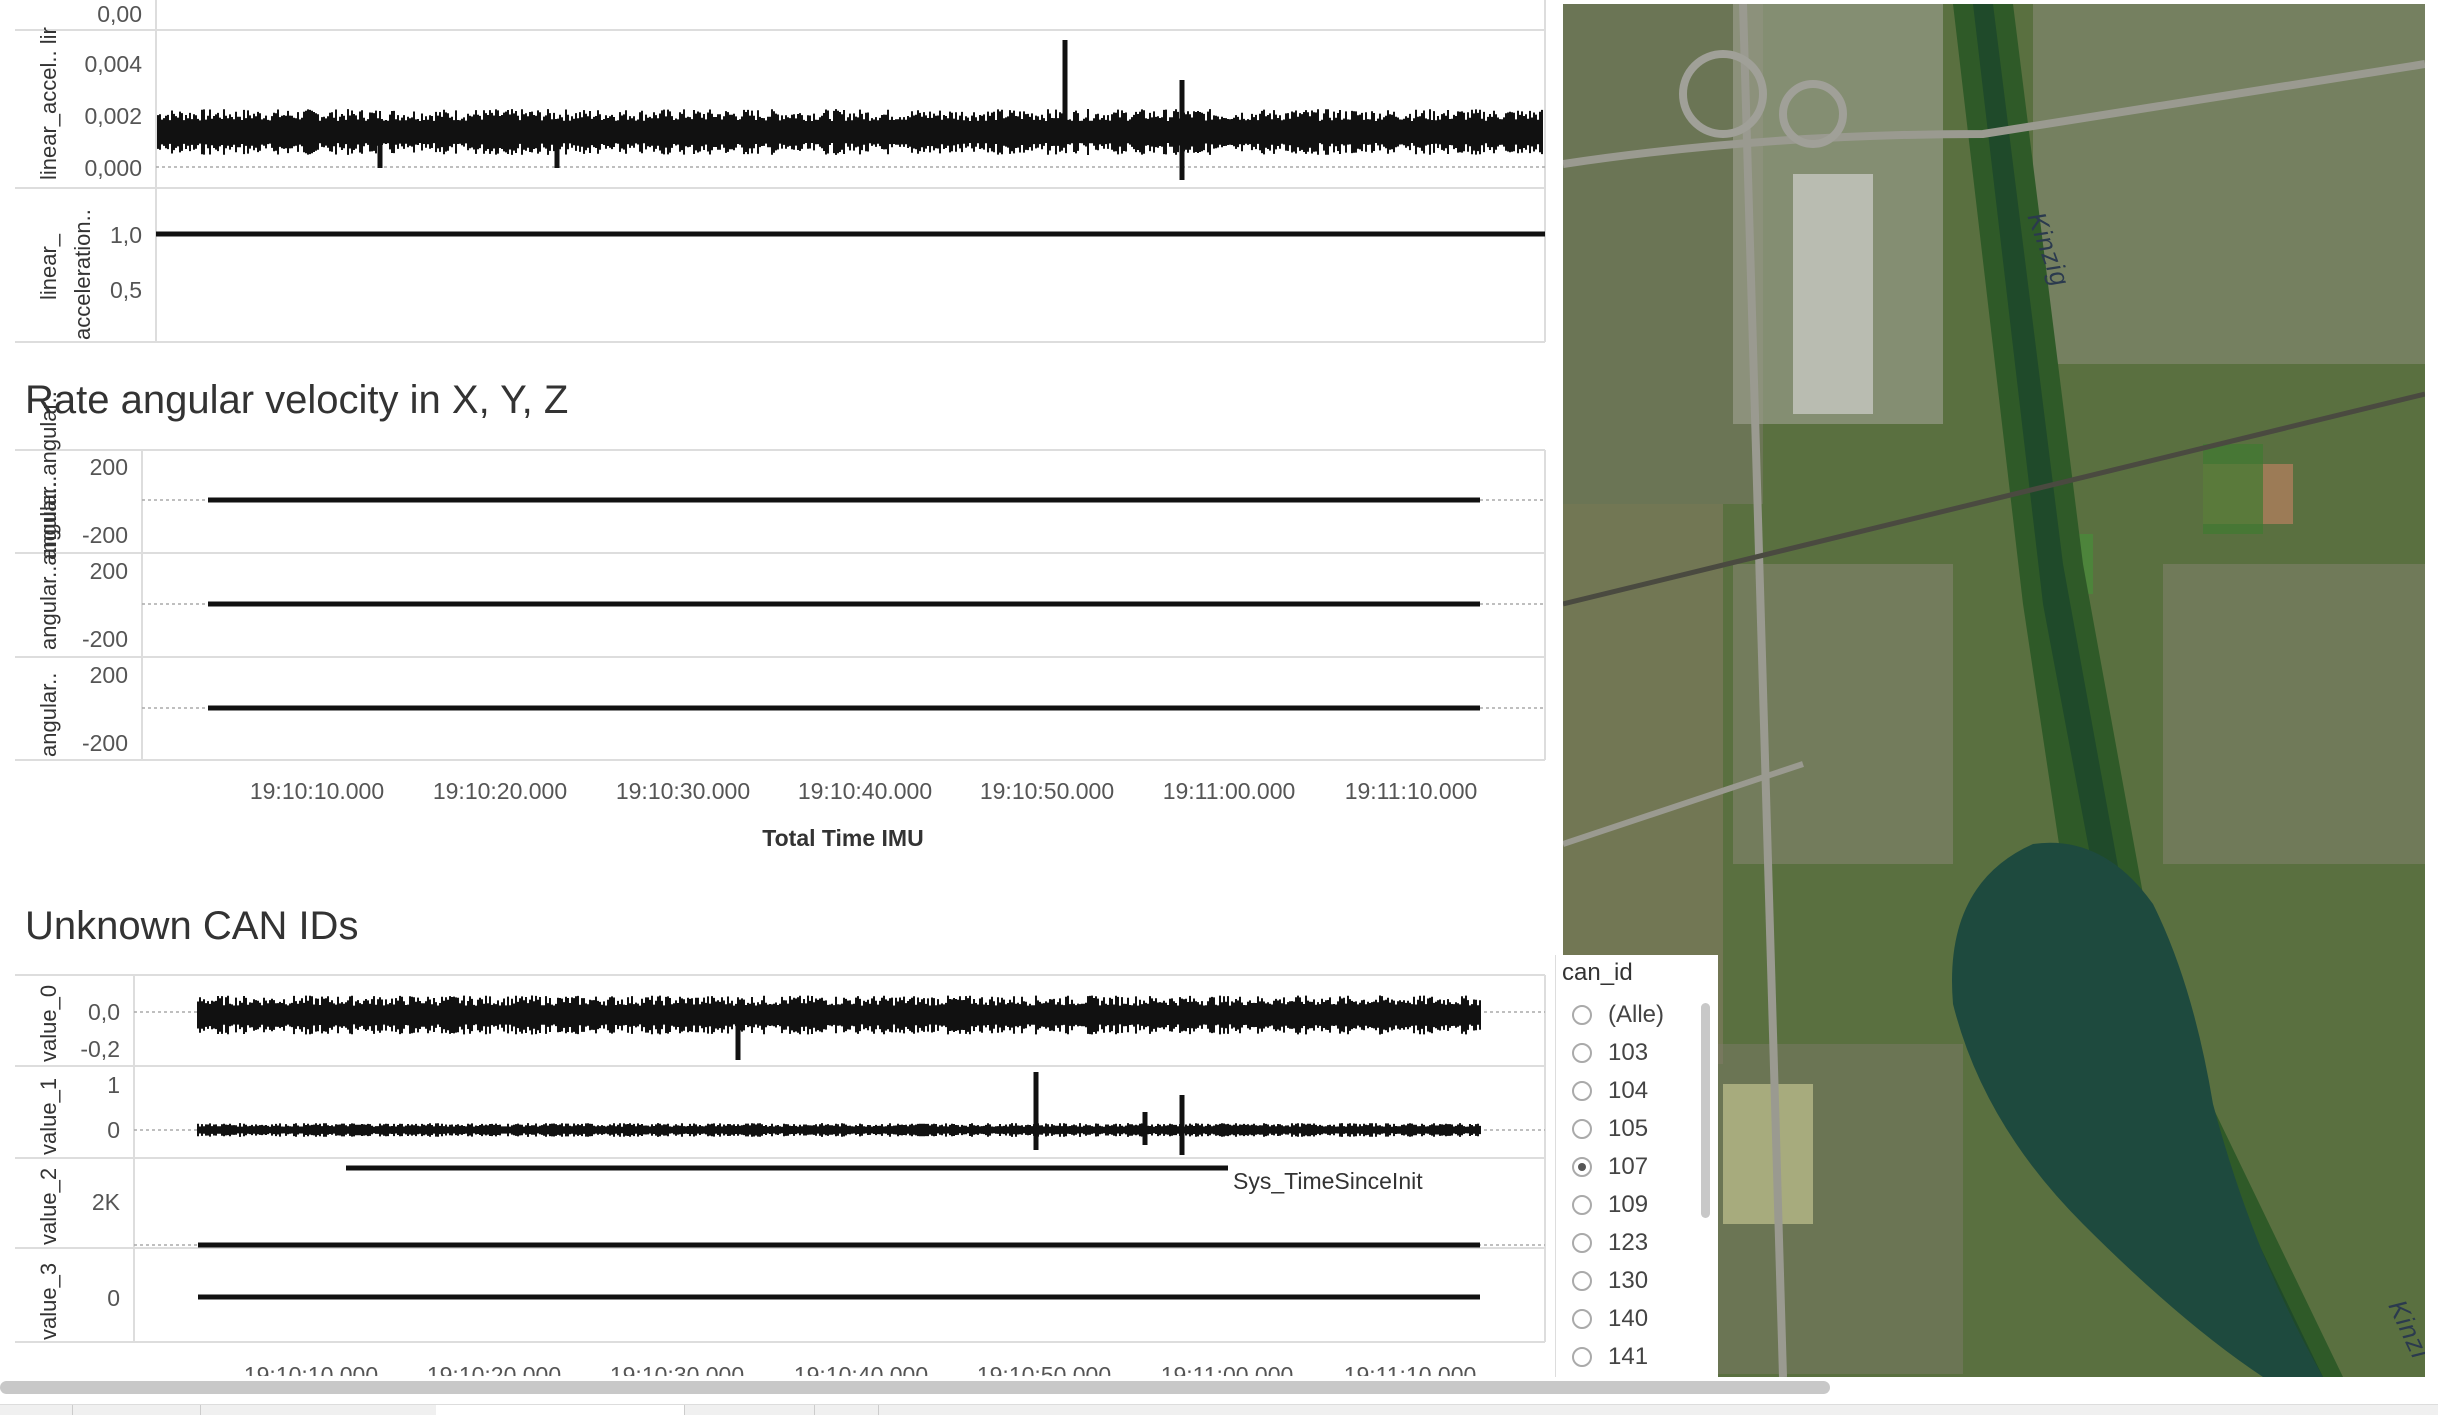 The height and width of the screenshot is (1415, 2438). I want to click on y-axis-label: linear_, so click(48, 266).